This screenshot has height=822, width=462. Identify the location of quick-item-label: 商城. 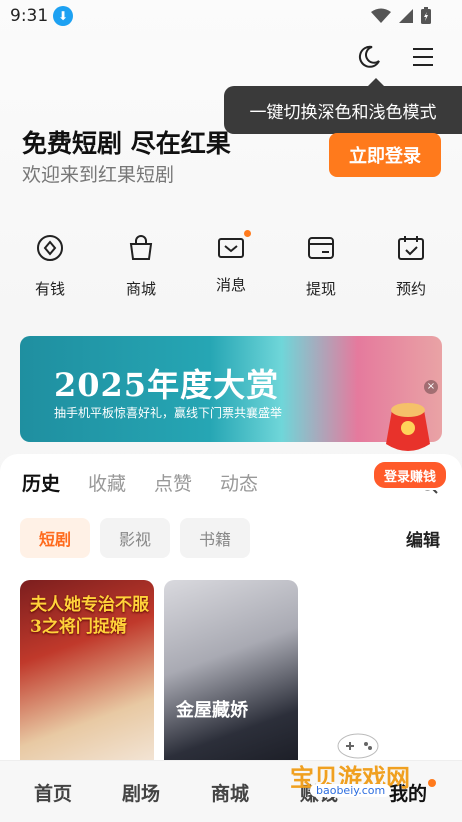
(140, 289).